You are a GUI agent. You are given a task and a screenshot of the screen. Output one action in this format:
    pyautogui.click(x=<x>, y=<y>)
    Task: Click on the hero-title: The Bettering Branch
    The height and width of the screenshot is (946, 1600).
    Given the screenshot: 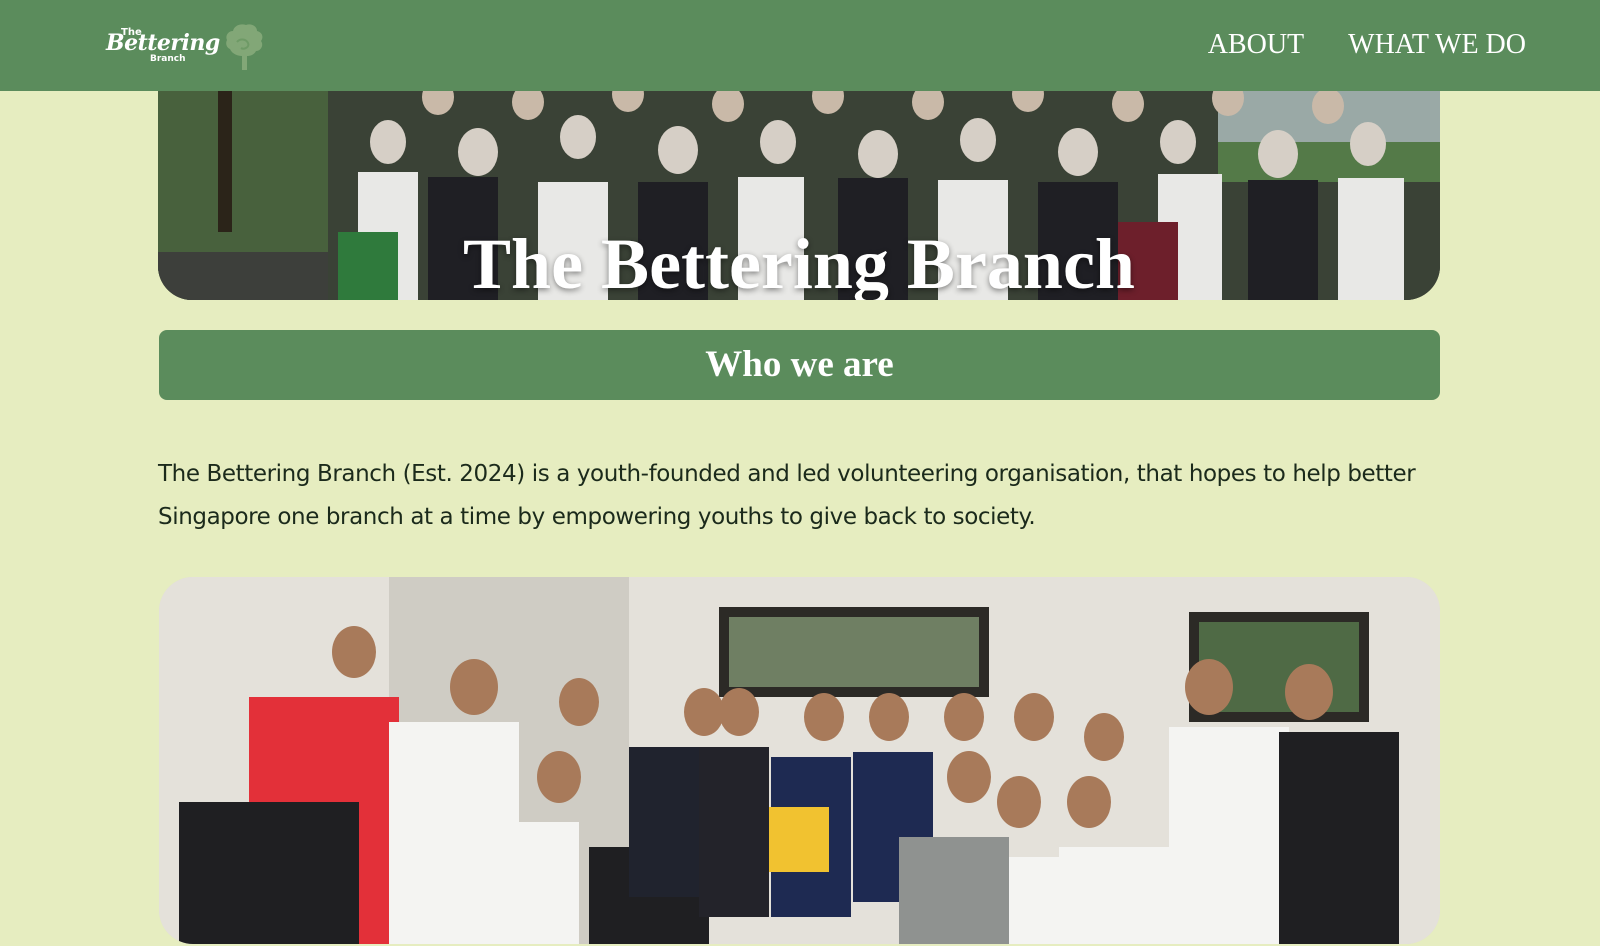 What is the action you would take?
    pyautogui.click(x=799, y=262)
    